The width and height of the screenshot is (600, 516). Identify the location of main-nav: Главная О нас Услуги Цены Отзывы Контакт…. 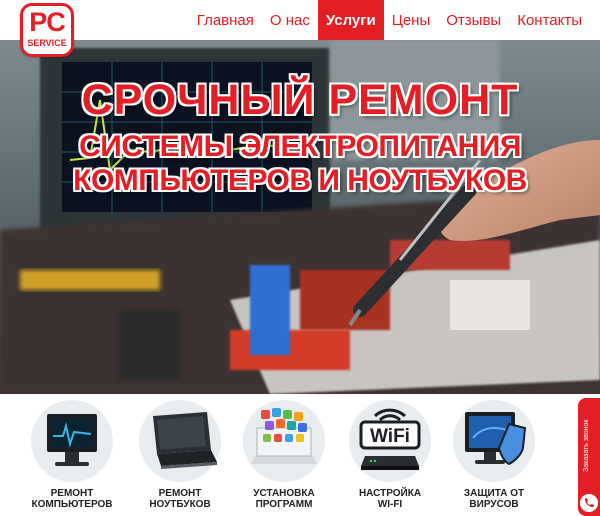
(389, 20).